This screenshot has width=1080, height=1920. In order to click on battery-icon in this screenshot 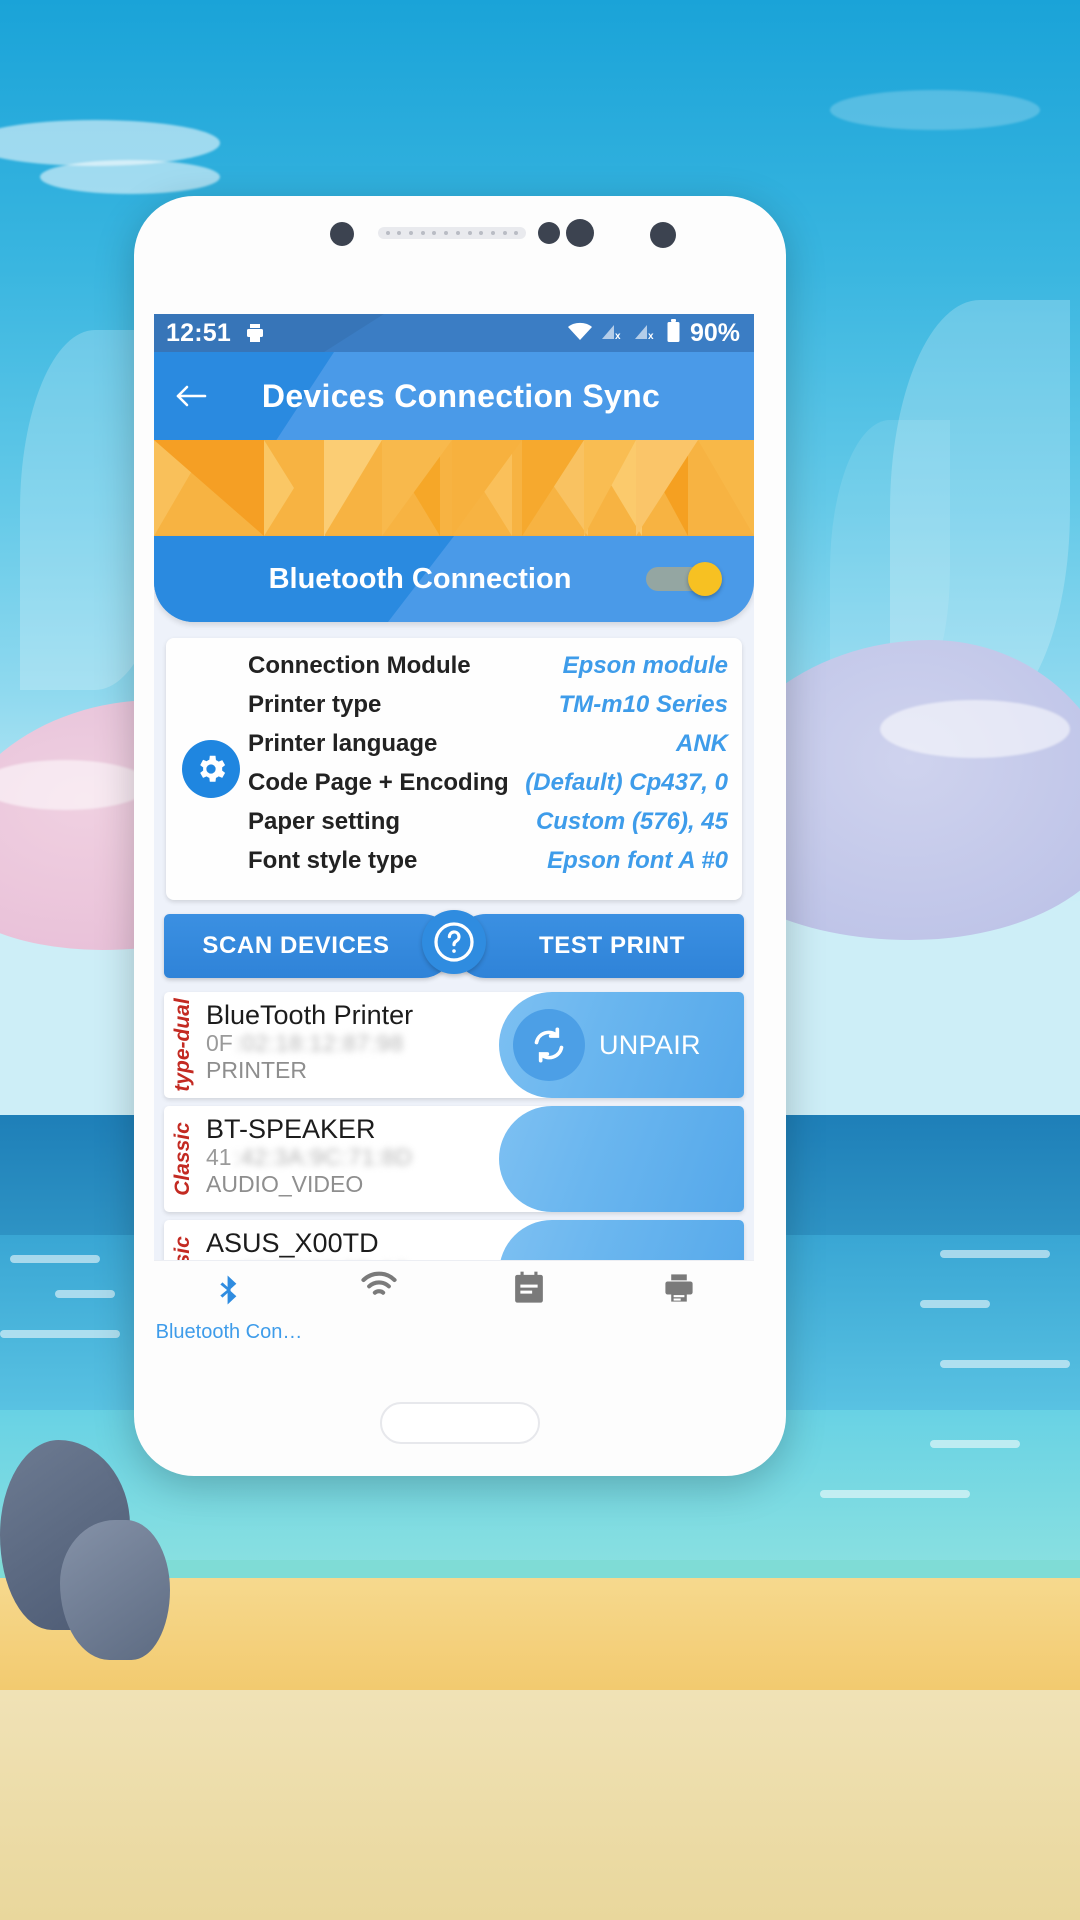, I will do `click(673, 333)`.